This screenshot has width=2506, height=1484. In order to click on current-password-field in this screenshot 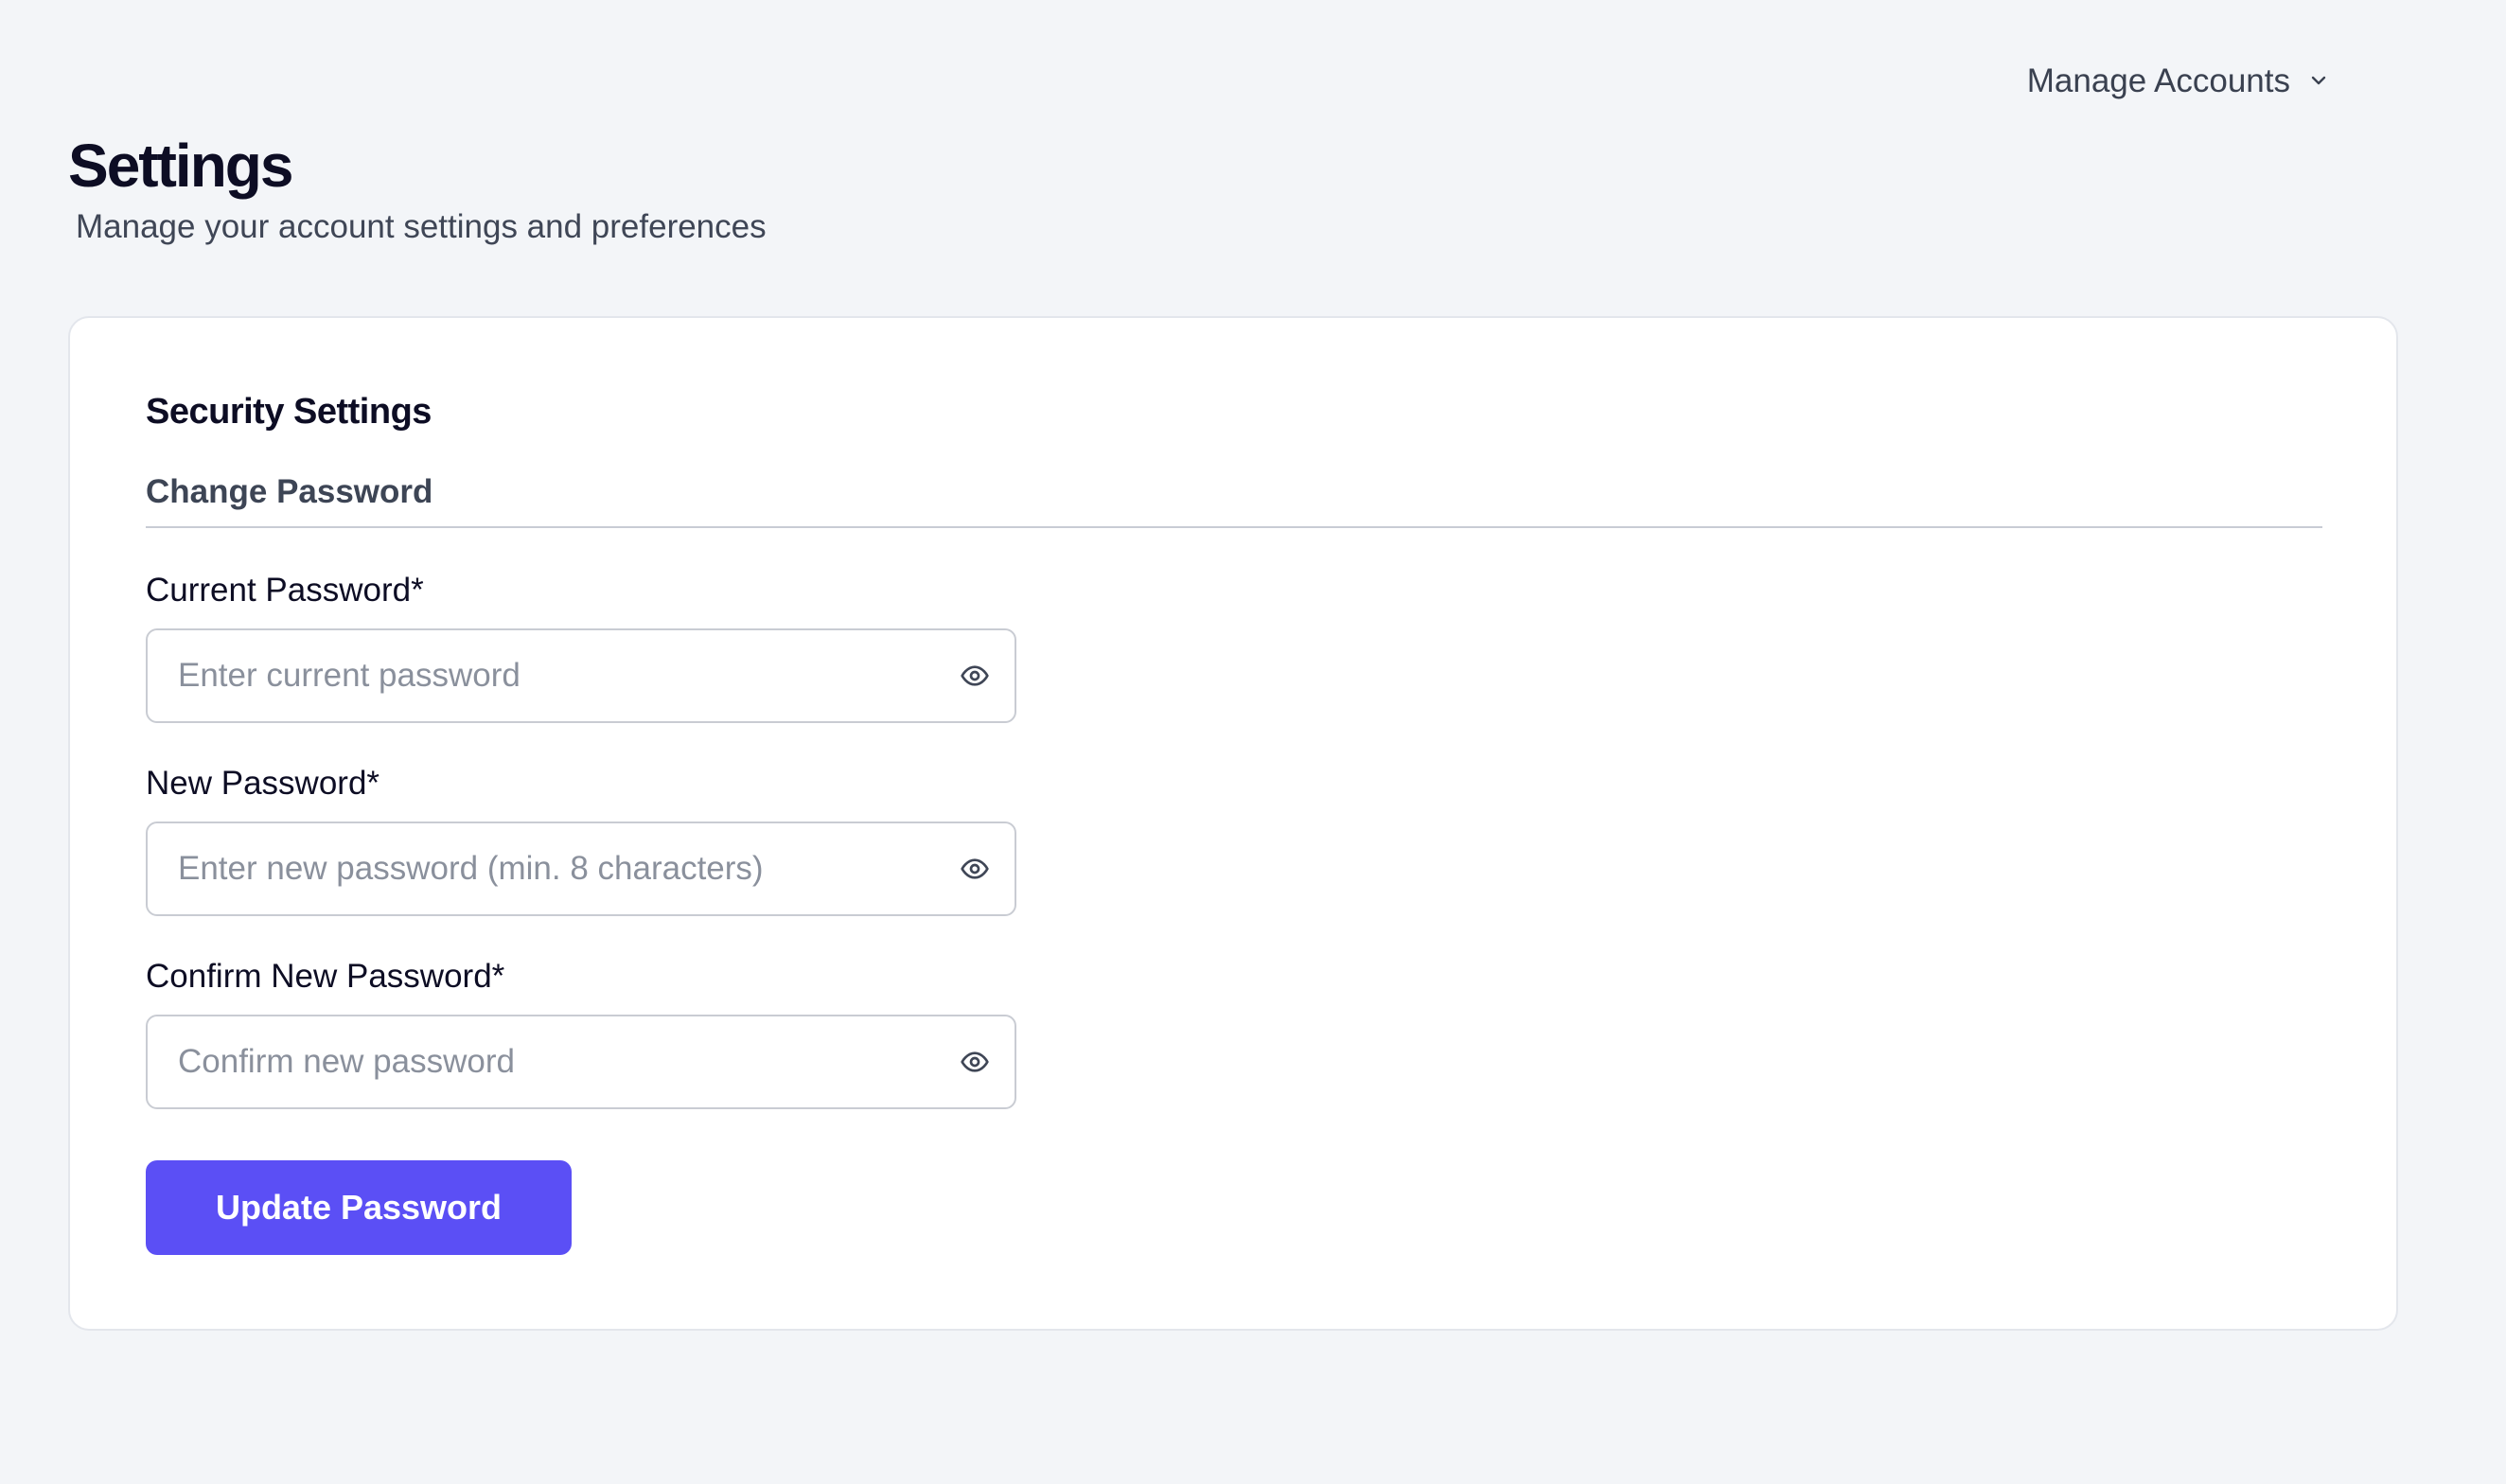, I will do `click(581, 675)`.